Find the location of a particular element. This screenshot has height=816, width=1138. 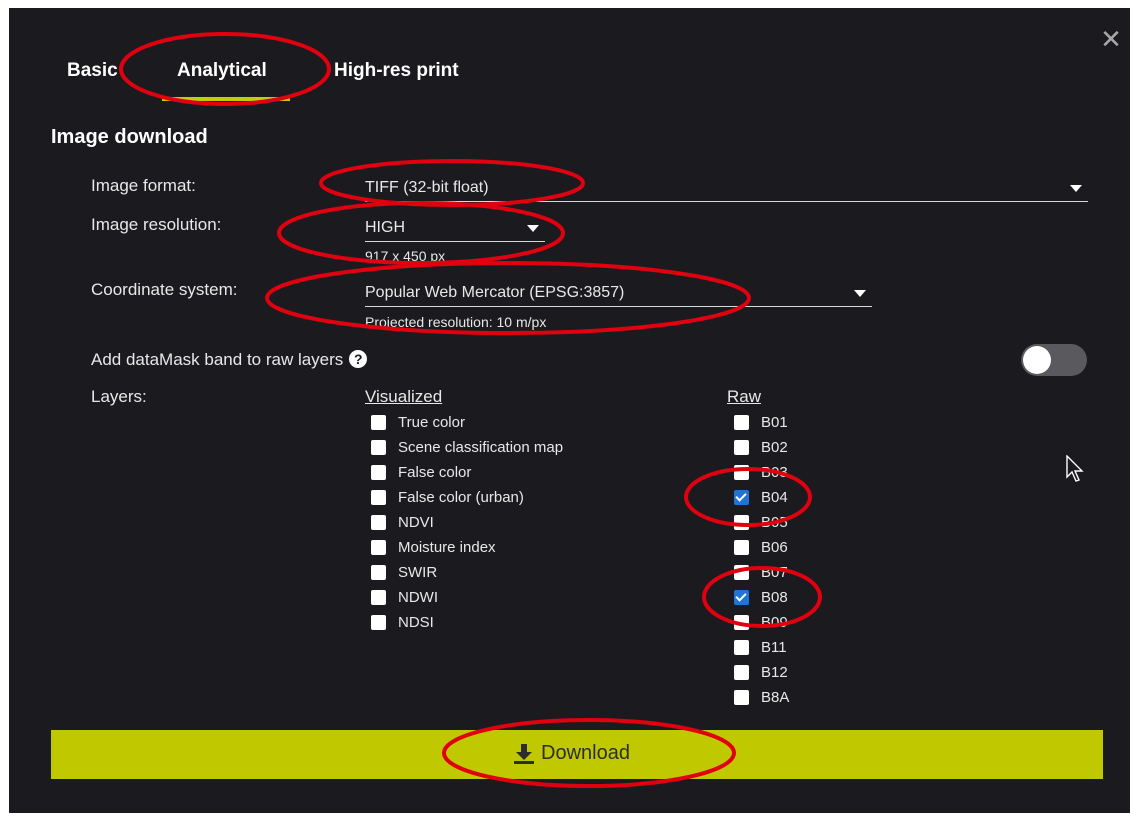

layer-label: B09 is located at coordinates (774, 622).